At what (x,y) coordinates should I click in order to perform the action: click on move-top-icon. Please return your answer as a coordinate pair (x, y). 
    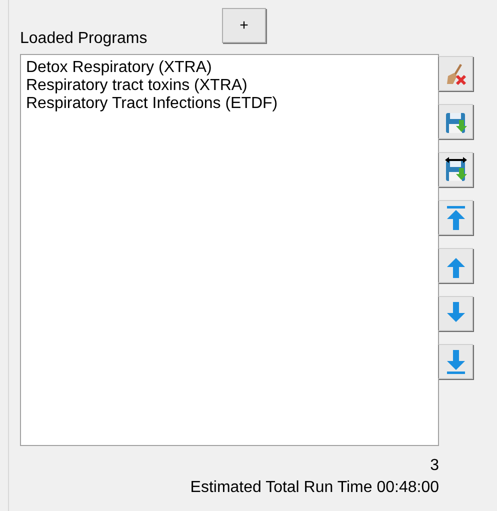
    Looking at the image, I should click on (456, 217).